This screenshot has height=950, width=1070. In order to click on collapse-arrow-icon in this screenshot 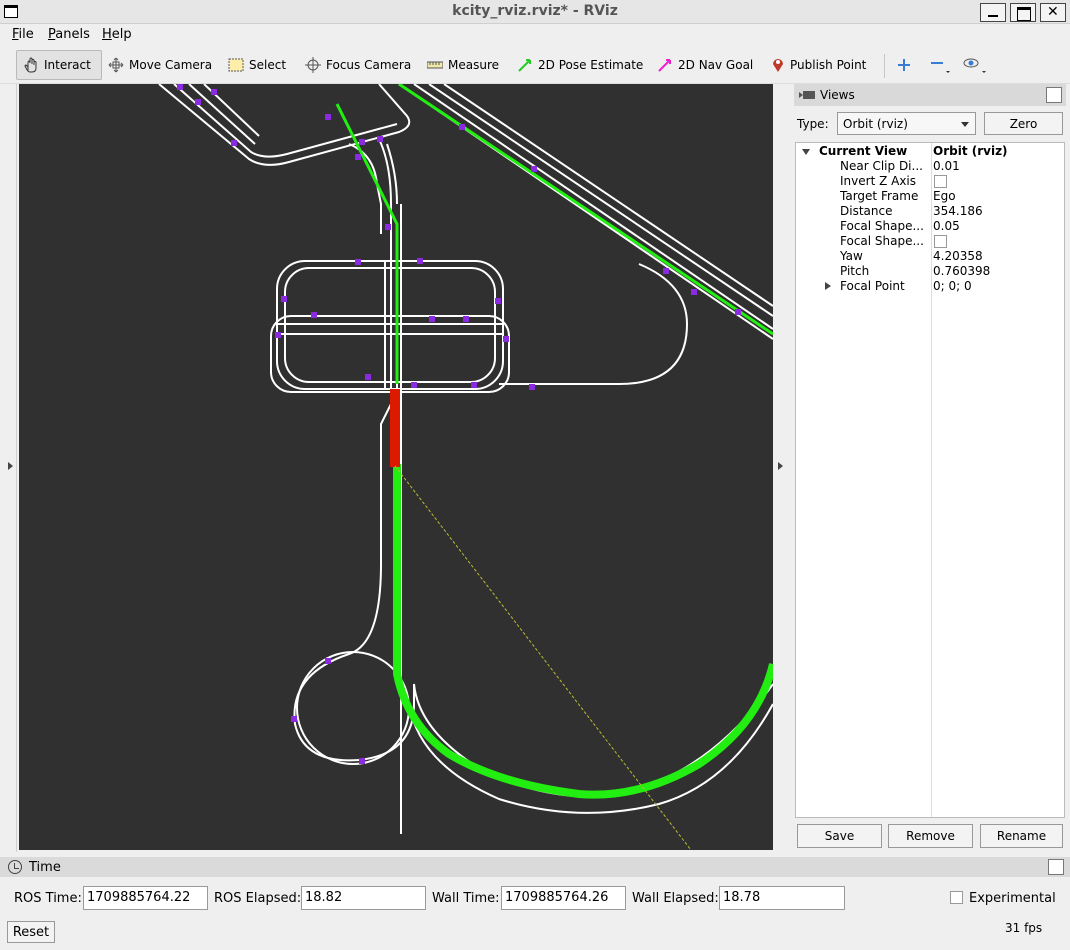, I will do `click(806, 152)`.